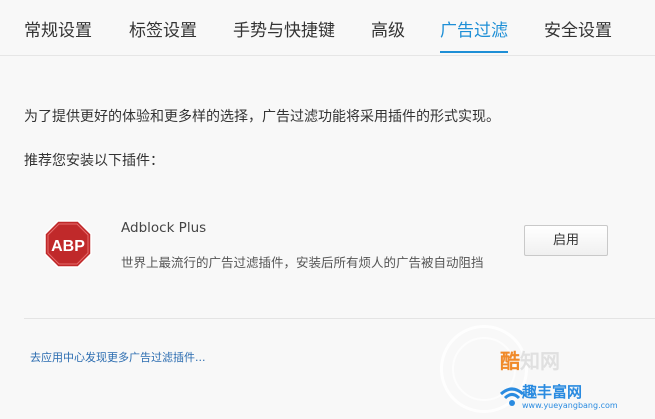 The image size is (655, 419). I want to click on recommend-text: 推荐您安装以下插件：, so click(94, 161).